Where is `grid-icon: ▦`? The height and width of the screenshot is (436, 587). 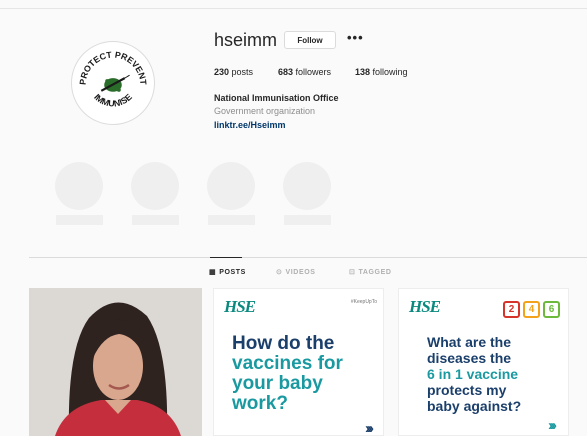 grid-icon: ▦ is located at coordinates (213, 272).